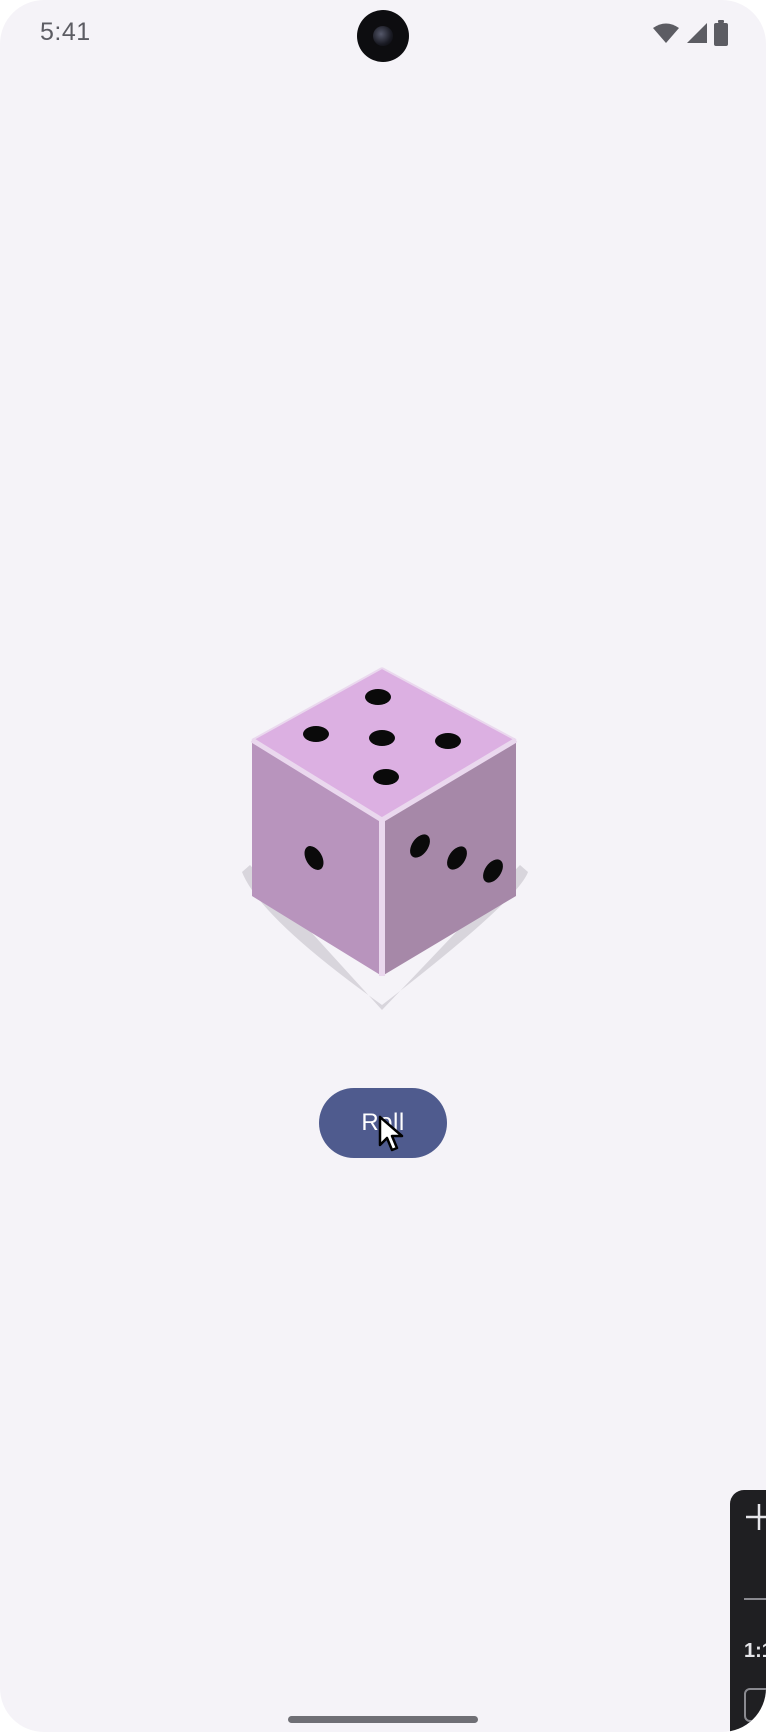  Describe the element at coordinates (385, 838) in the screenshot. I see `dice-image` at that location.